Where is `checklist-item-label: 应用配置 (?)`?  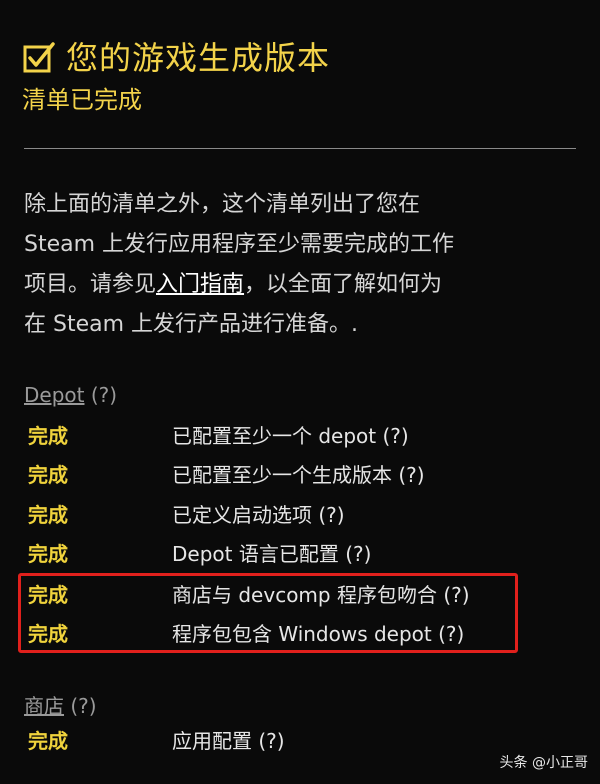
checklist-item-label: 应用配置 (?) is located at coordinates (228, 739).